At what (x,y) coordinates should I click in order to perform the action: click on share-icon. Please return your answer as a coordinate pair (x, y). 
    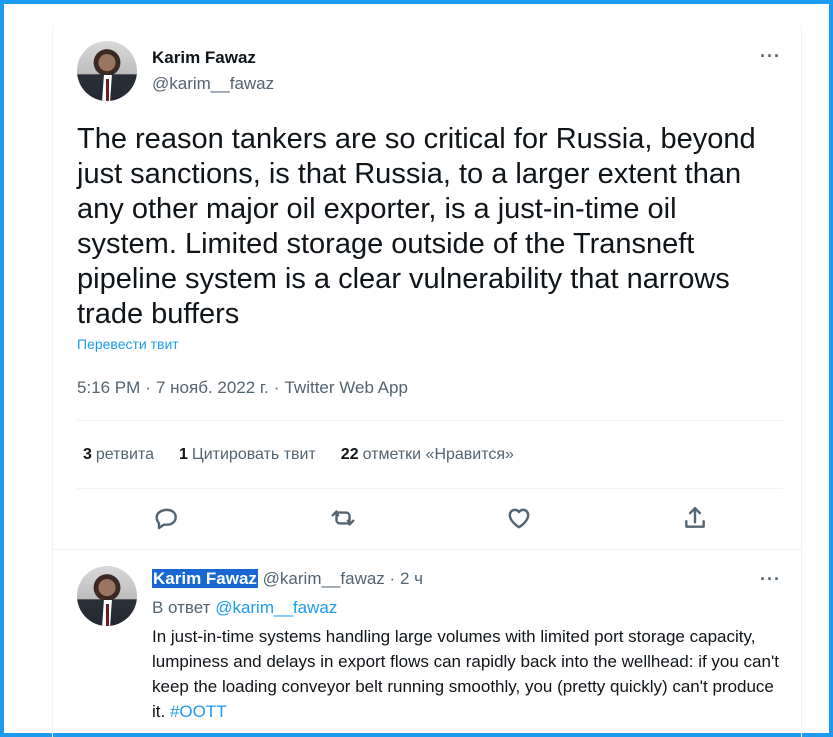
    Looking at the image, I should click on (695, 517).